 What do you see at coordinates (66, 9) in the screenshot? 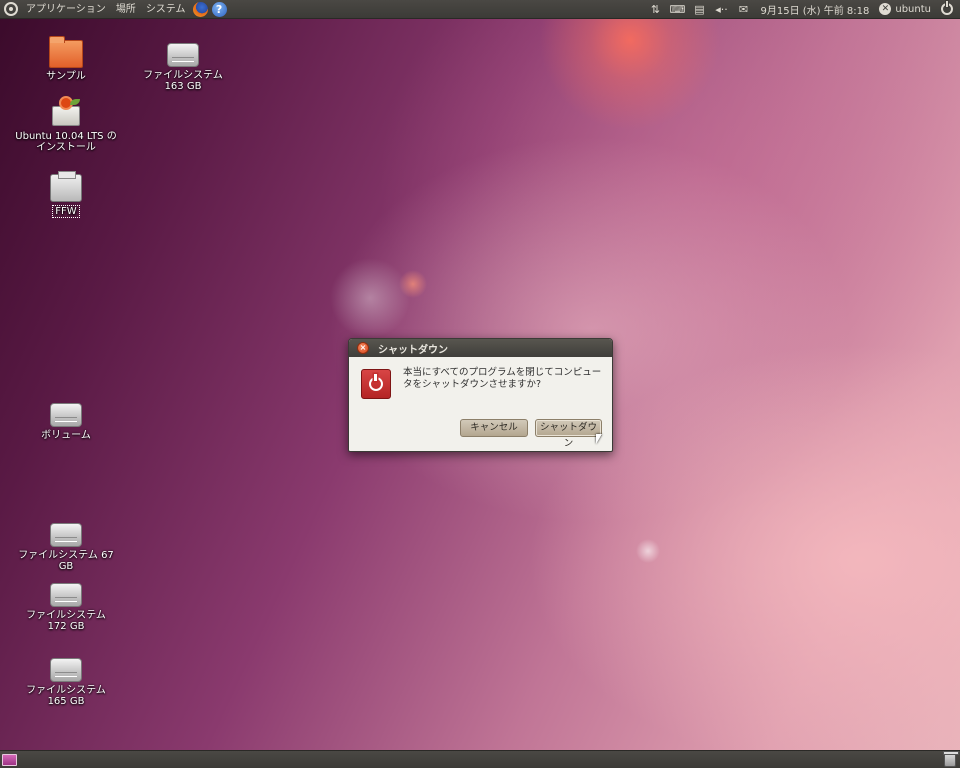
I see `menu-applications: アプリケーション` at bounding box center [66, 9].